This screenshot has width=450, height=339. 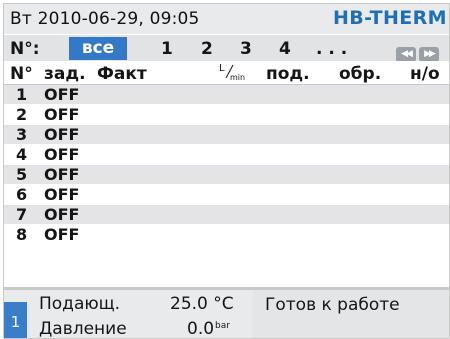 What do you see at coordinates (389, 18) in the screenshot?
I see `brand-logo: HB-THERM` at bounding box center [389, 18].